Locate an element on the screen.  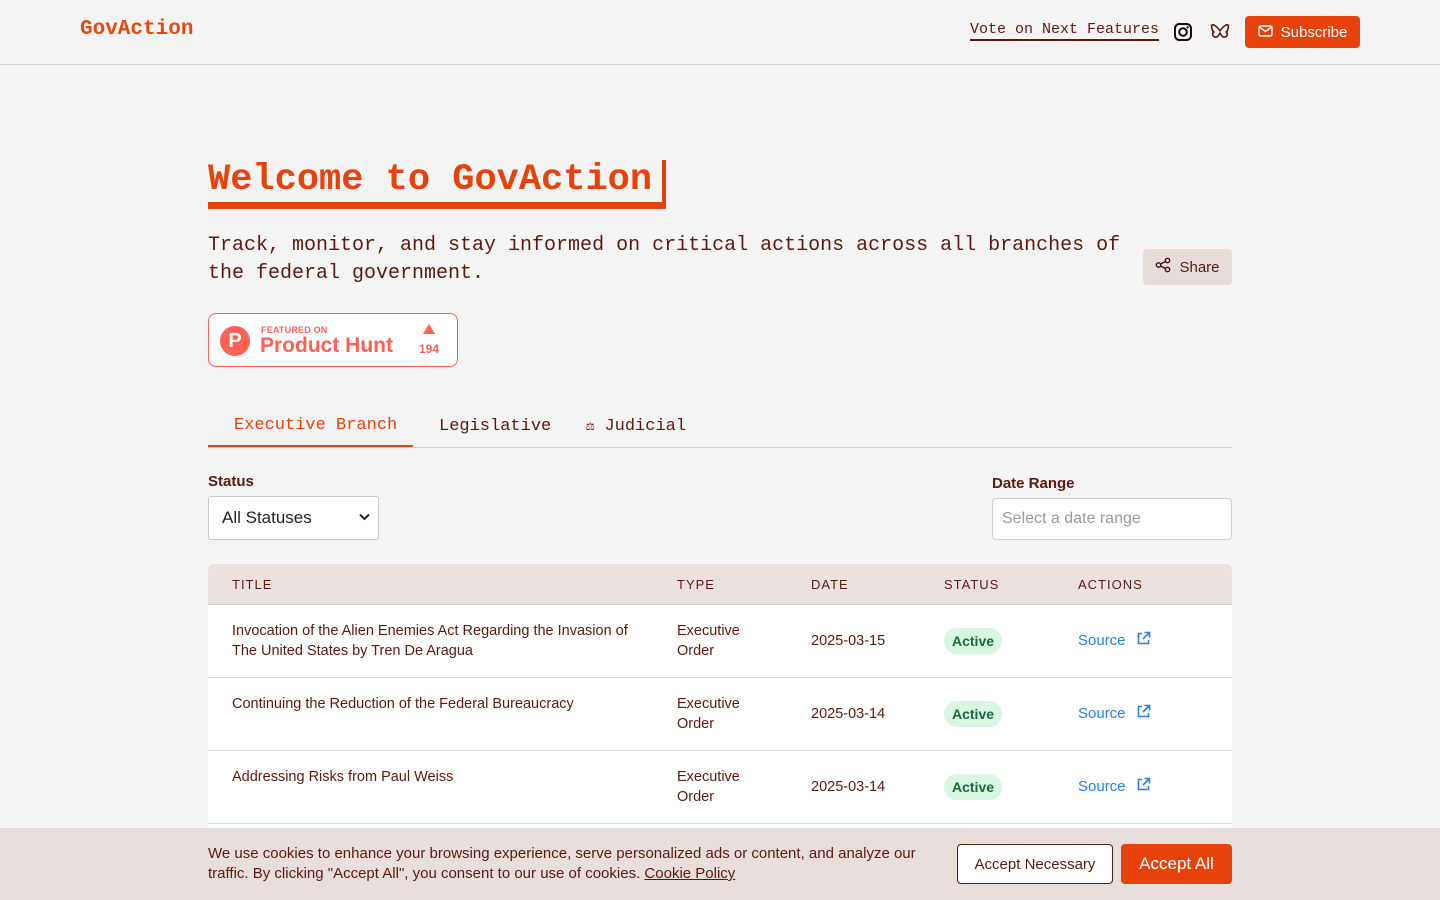
status-select-value: All Statuses is located at coordinates (267, 517).